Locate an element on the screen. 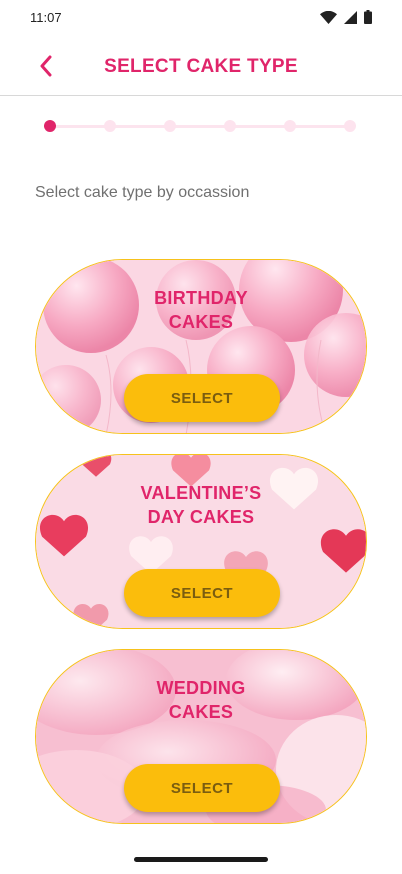 The image size is (402, 874). status-time: 11:07 is located at coordinates (46, 17).